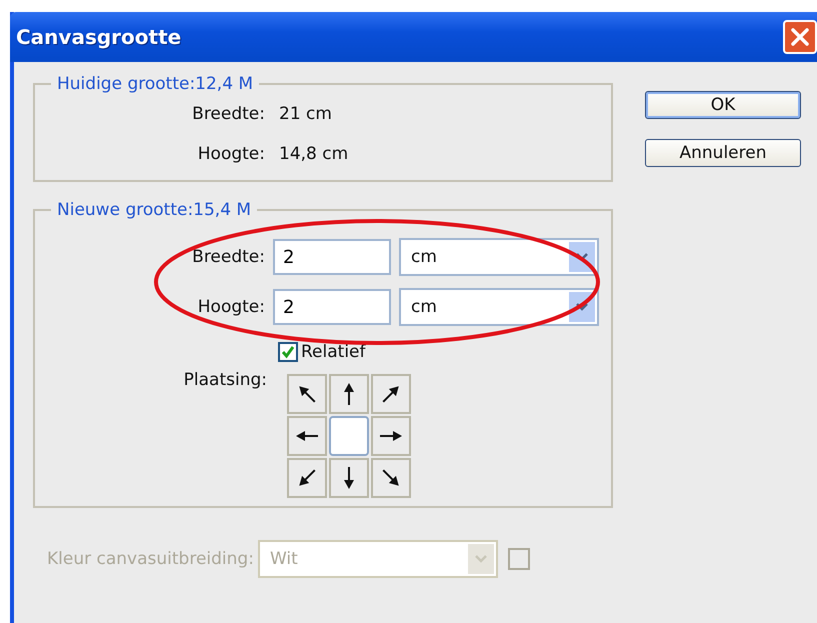 The height and width of the screenshot is (623, 817). What do you see at coordinates (228, 114) in the screenshot?
I see `dimension-label: Breedte:` at bounding box center [228, 114].